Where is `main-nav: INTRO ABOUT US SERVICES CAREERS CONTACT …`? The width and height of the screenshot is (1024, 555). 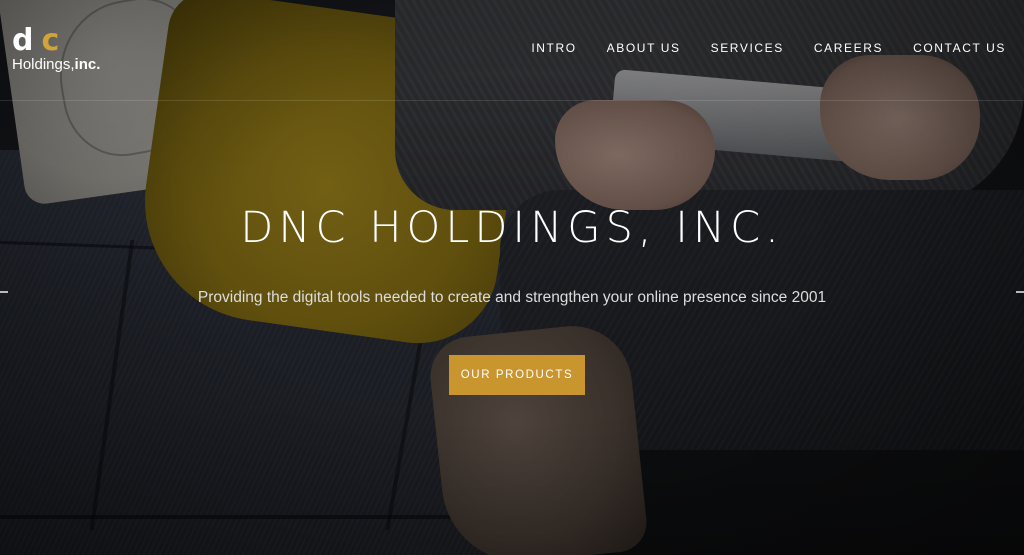 main-nav: INTRO ABOUT US SERVICES CAREERS CONTACT … is located at coordinates (768, 48).